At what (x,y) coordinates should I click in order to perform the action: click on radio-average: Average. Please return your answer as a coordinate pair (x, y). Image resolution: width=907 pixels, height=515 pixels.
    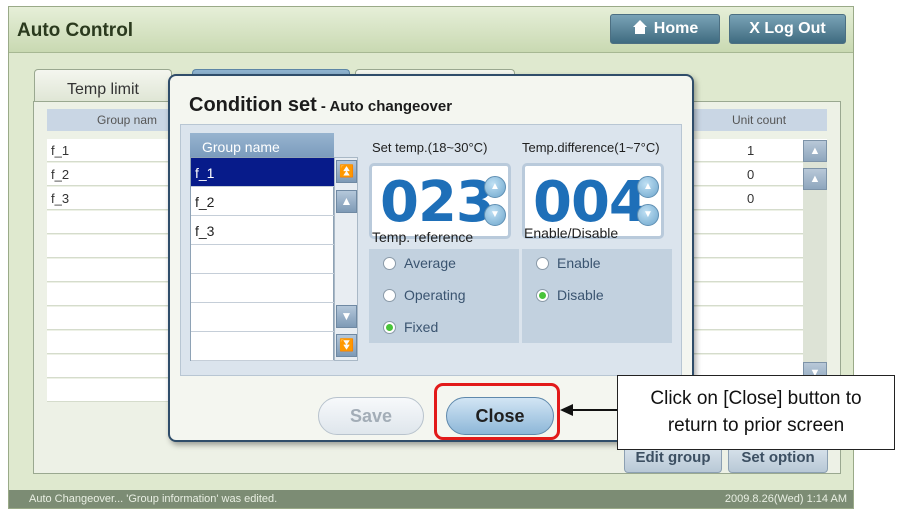
    Looking at the image, I should click on (419, 263).